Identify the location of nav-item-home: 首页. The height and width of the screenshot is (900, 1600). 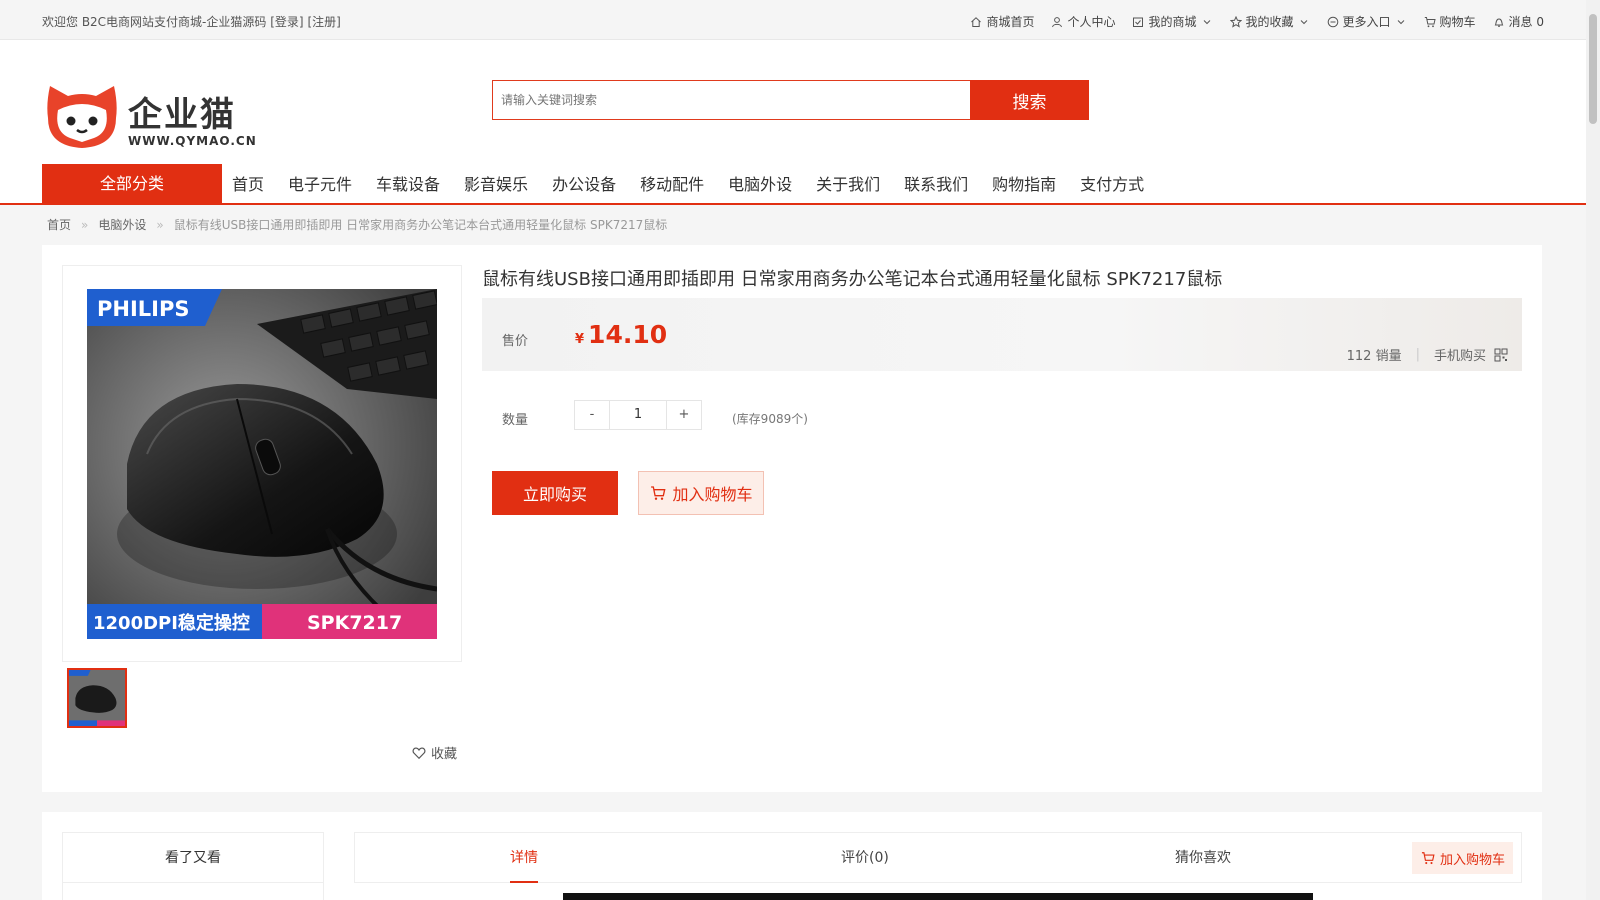
(248, 183).